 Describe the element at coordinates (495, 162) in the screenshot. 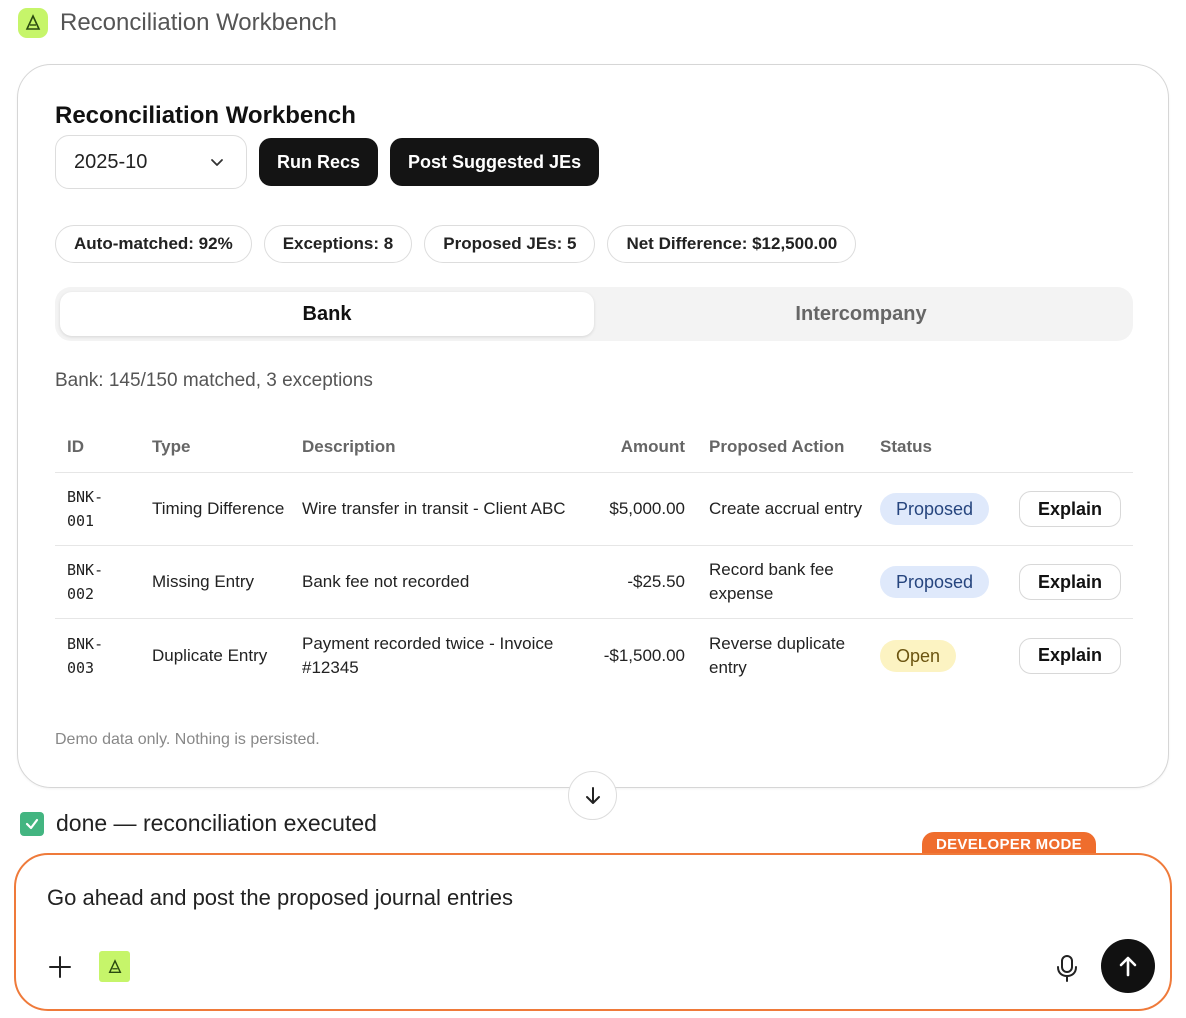

I see `post-suggested-jes-button: Post Suggested JEs` at that location.